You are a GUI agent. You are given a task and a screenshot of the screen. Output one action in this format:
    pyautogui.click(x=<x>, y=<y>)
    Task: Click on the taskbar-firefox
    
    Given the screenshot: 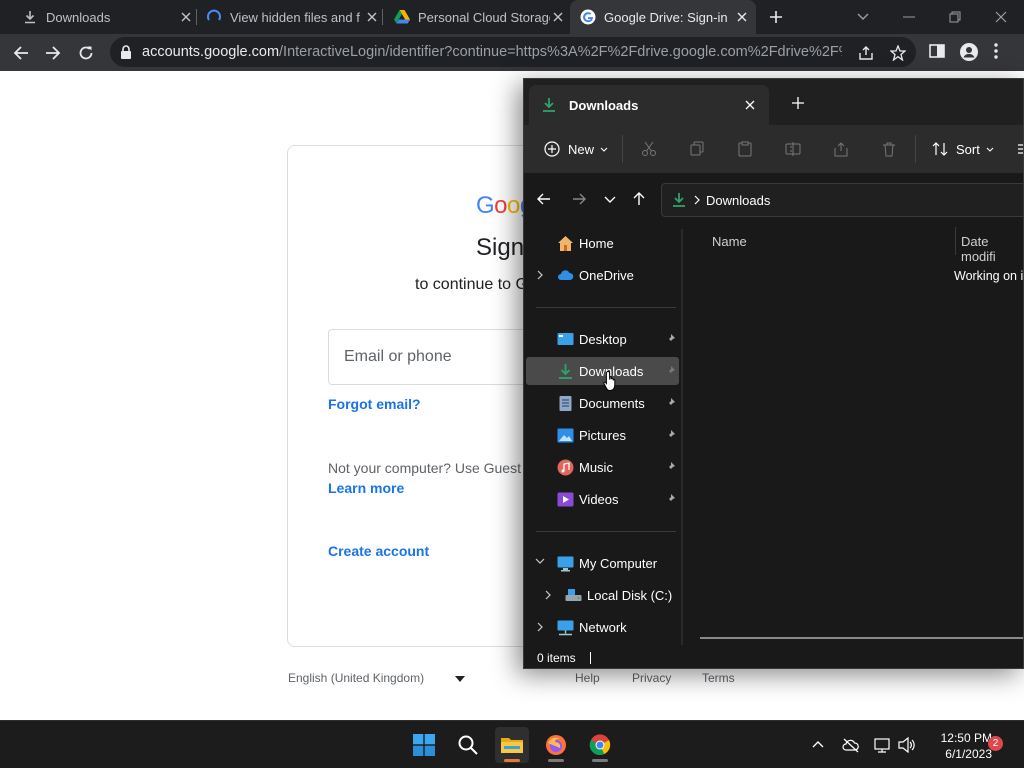 What is the action you would take?
    pyautogui.click(x=556, y=745)
    